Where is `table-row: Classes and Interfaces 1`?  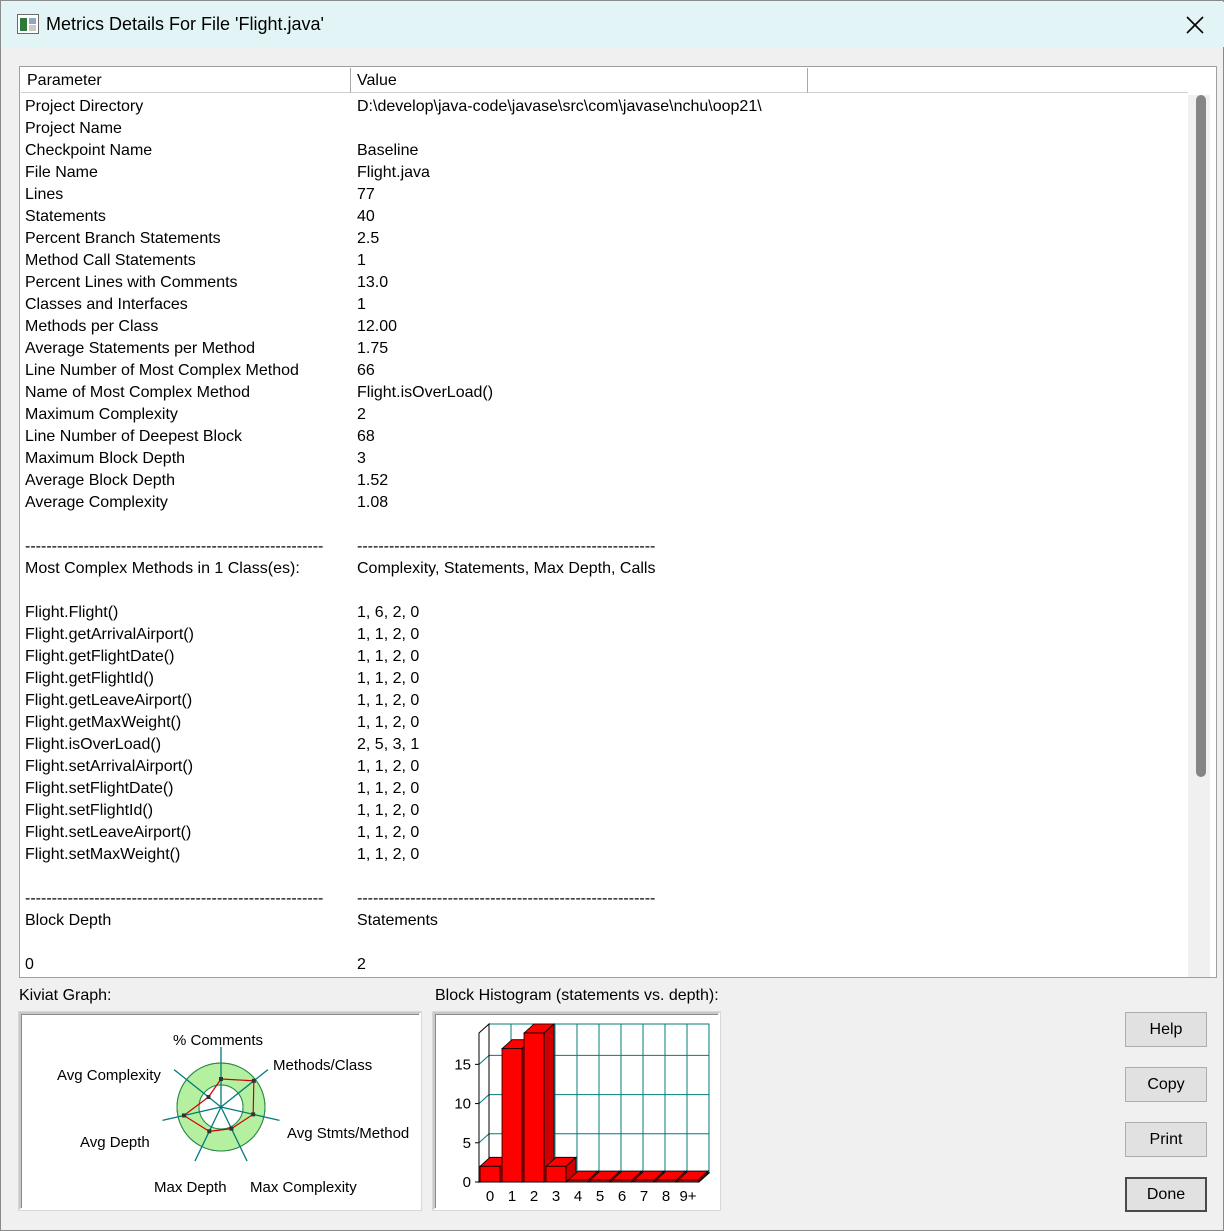
table-row: Classes and Interfaces 1 is located at coordinates (605, 305).